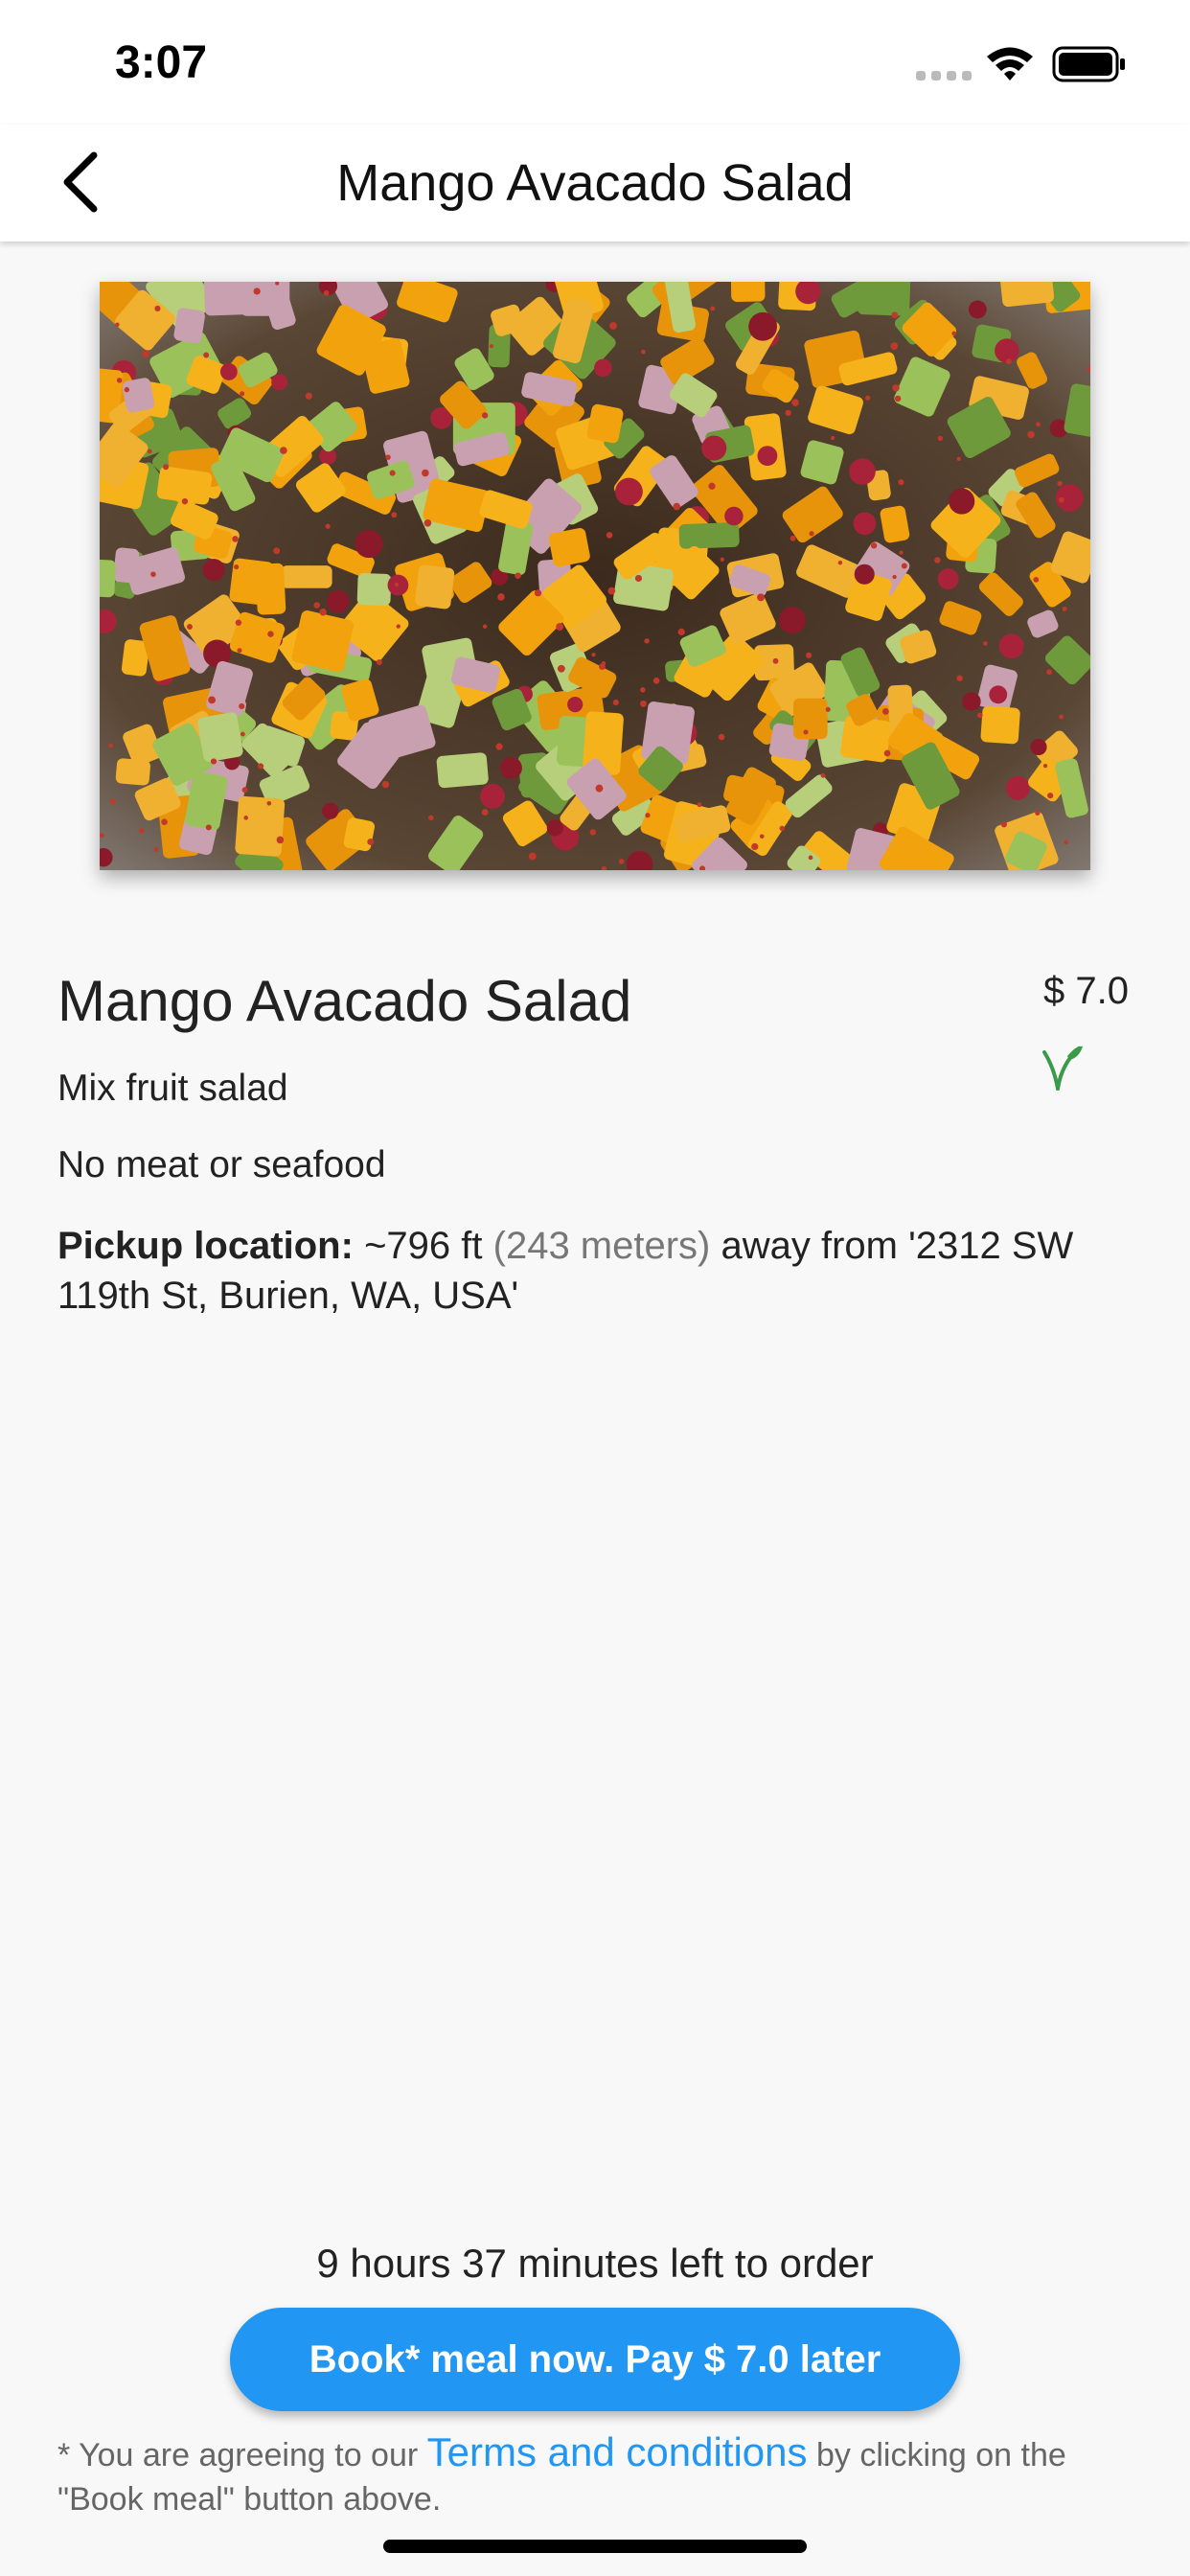 Image resolution: width=1190 pixels, height=2576 pixels. I want to click on nav-bar: Mango Avacado Salad, so click(595, 183).